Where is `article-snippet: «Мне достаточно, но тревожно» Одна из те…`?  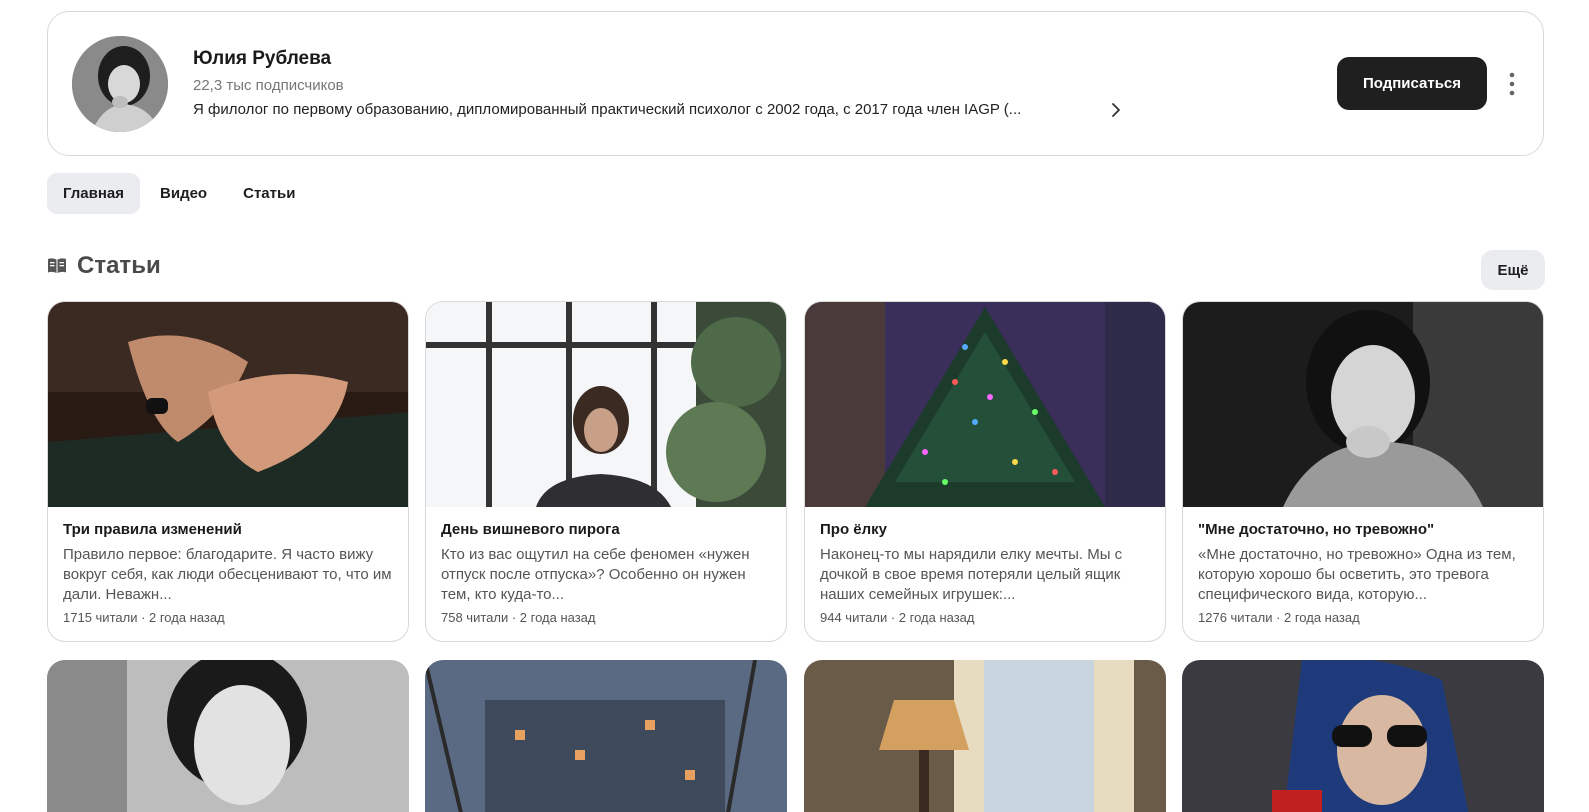
article-snippet: «Мне достаточно, но тревожно» Одна из те… is located at coordinates (1357, 574).